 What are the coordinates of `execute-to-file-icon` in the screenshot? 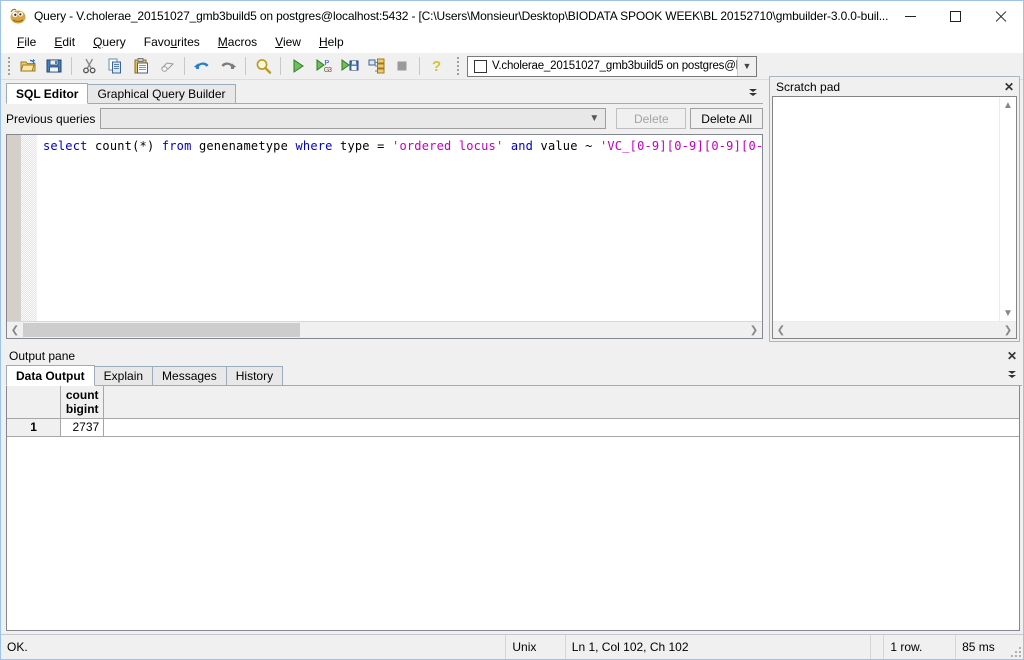 It's located at (350, 66).